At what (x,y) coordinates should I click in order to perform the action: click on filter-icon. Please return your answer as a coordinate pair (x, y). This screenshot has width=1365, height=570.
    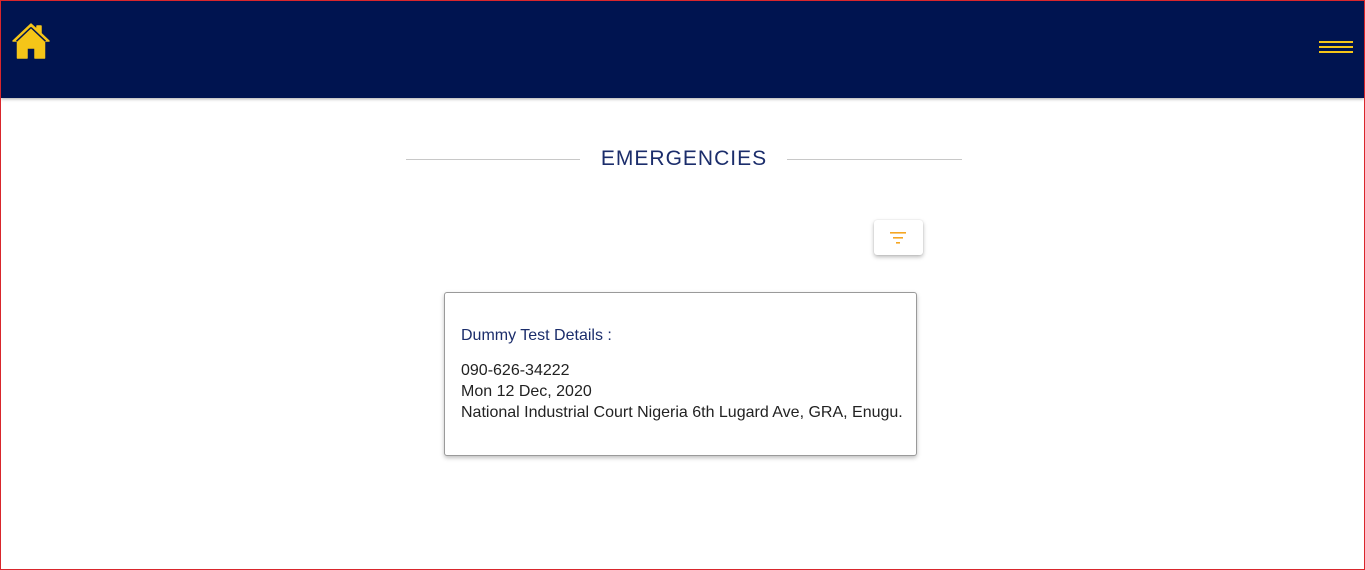
    Looking at the image, I should click on (898, 238).